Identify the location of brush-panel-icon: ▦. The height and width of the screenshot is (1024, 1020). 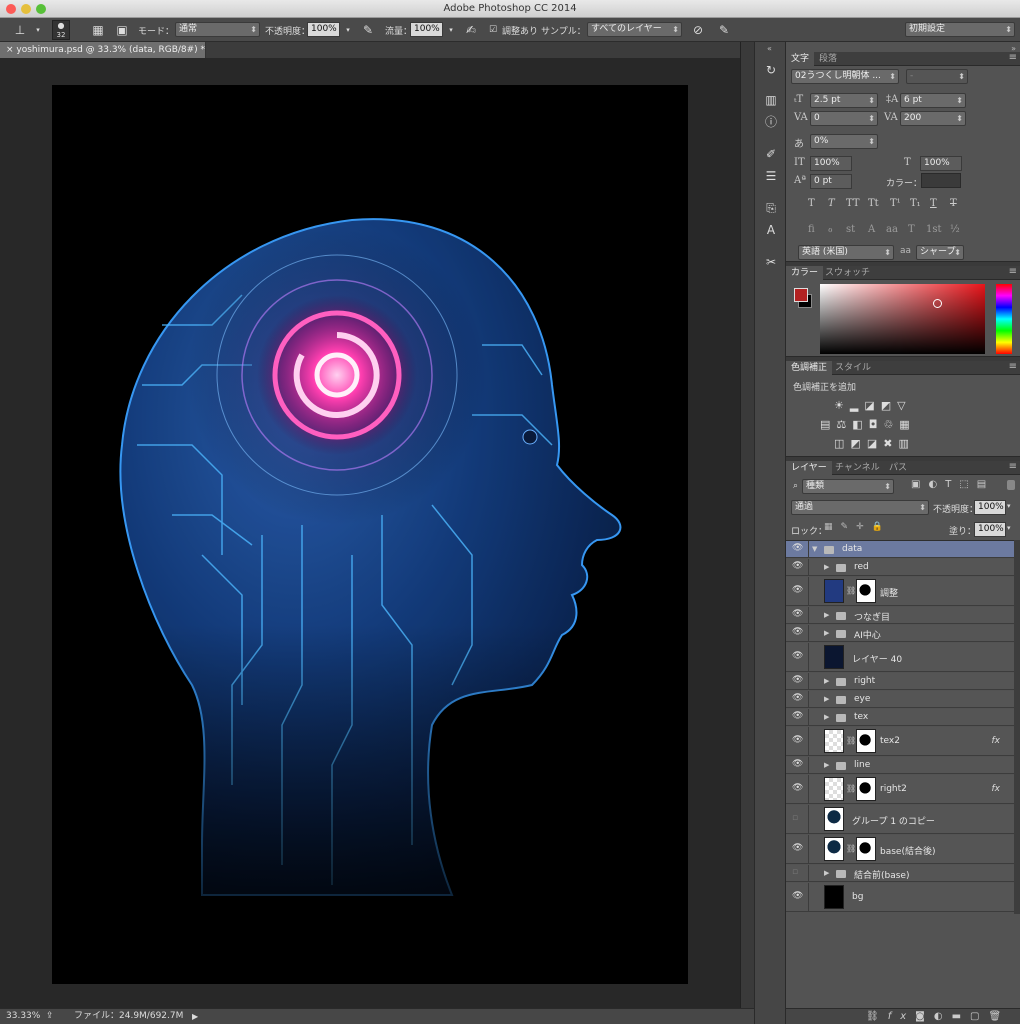
(98, 30).